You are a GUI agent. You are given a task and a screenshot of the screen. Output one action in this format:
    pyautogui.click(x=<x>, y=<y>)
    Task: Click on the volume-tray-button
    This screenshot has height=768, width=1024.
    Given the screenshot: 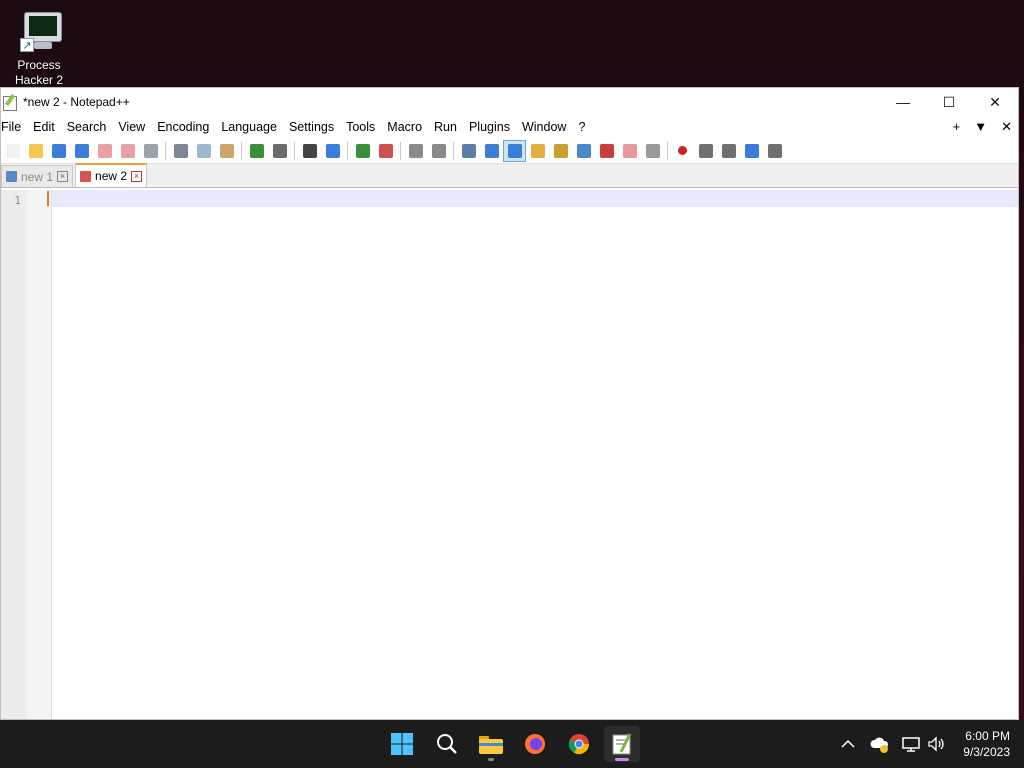 What is the action you would take?
    pyautogui.click(x=936, y=744)
    